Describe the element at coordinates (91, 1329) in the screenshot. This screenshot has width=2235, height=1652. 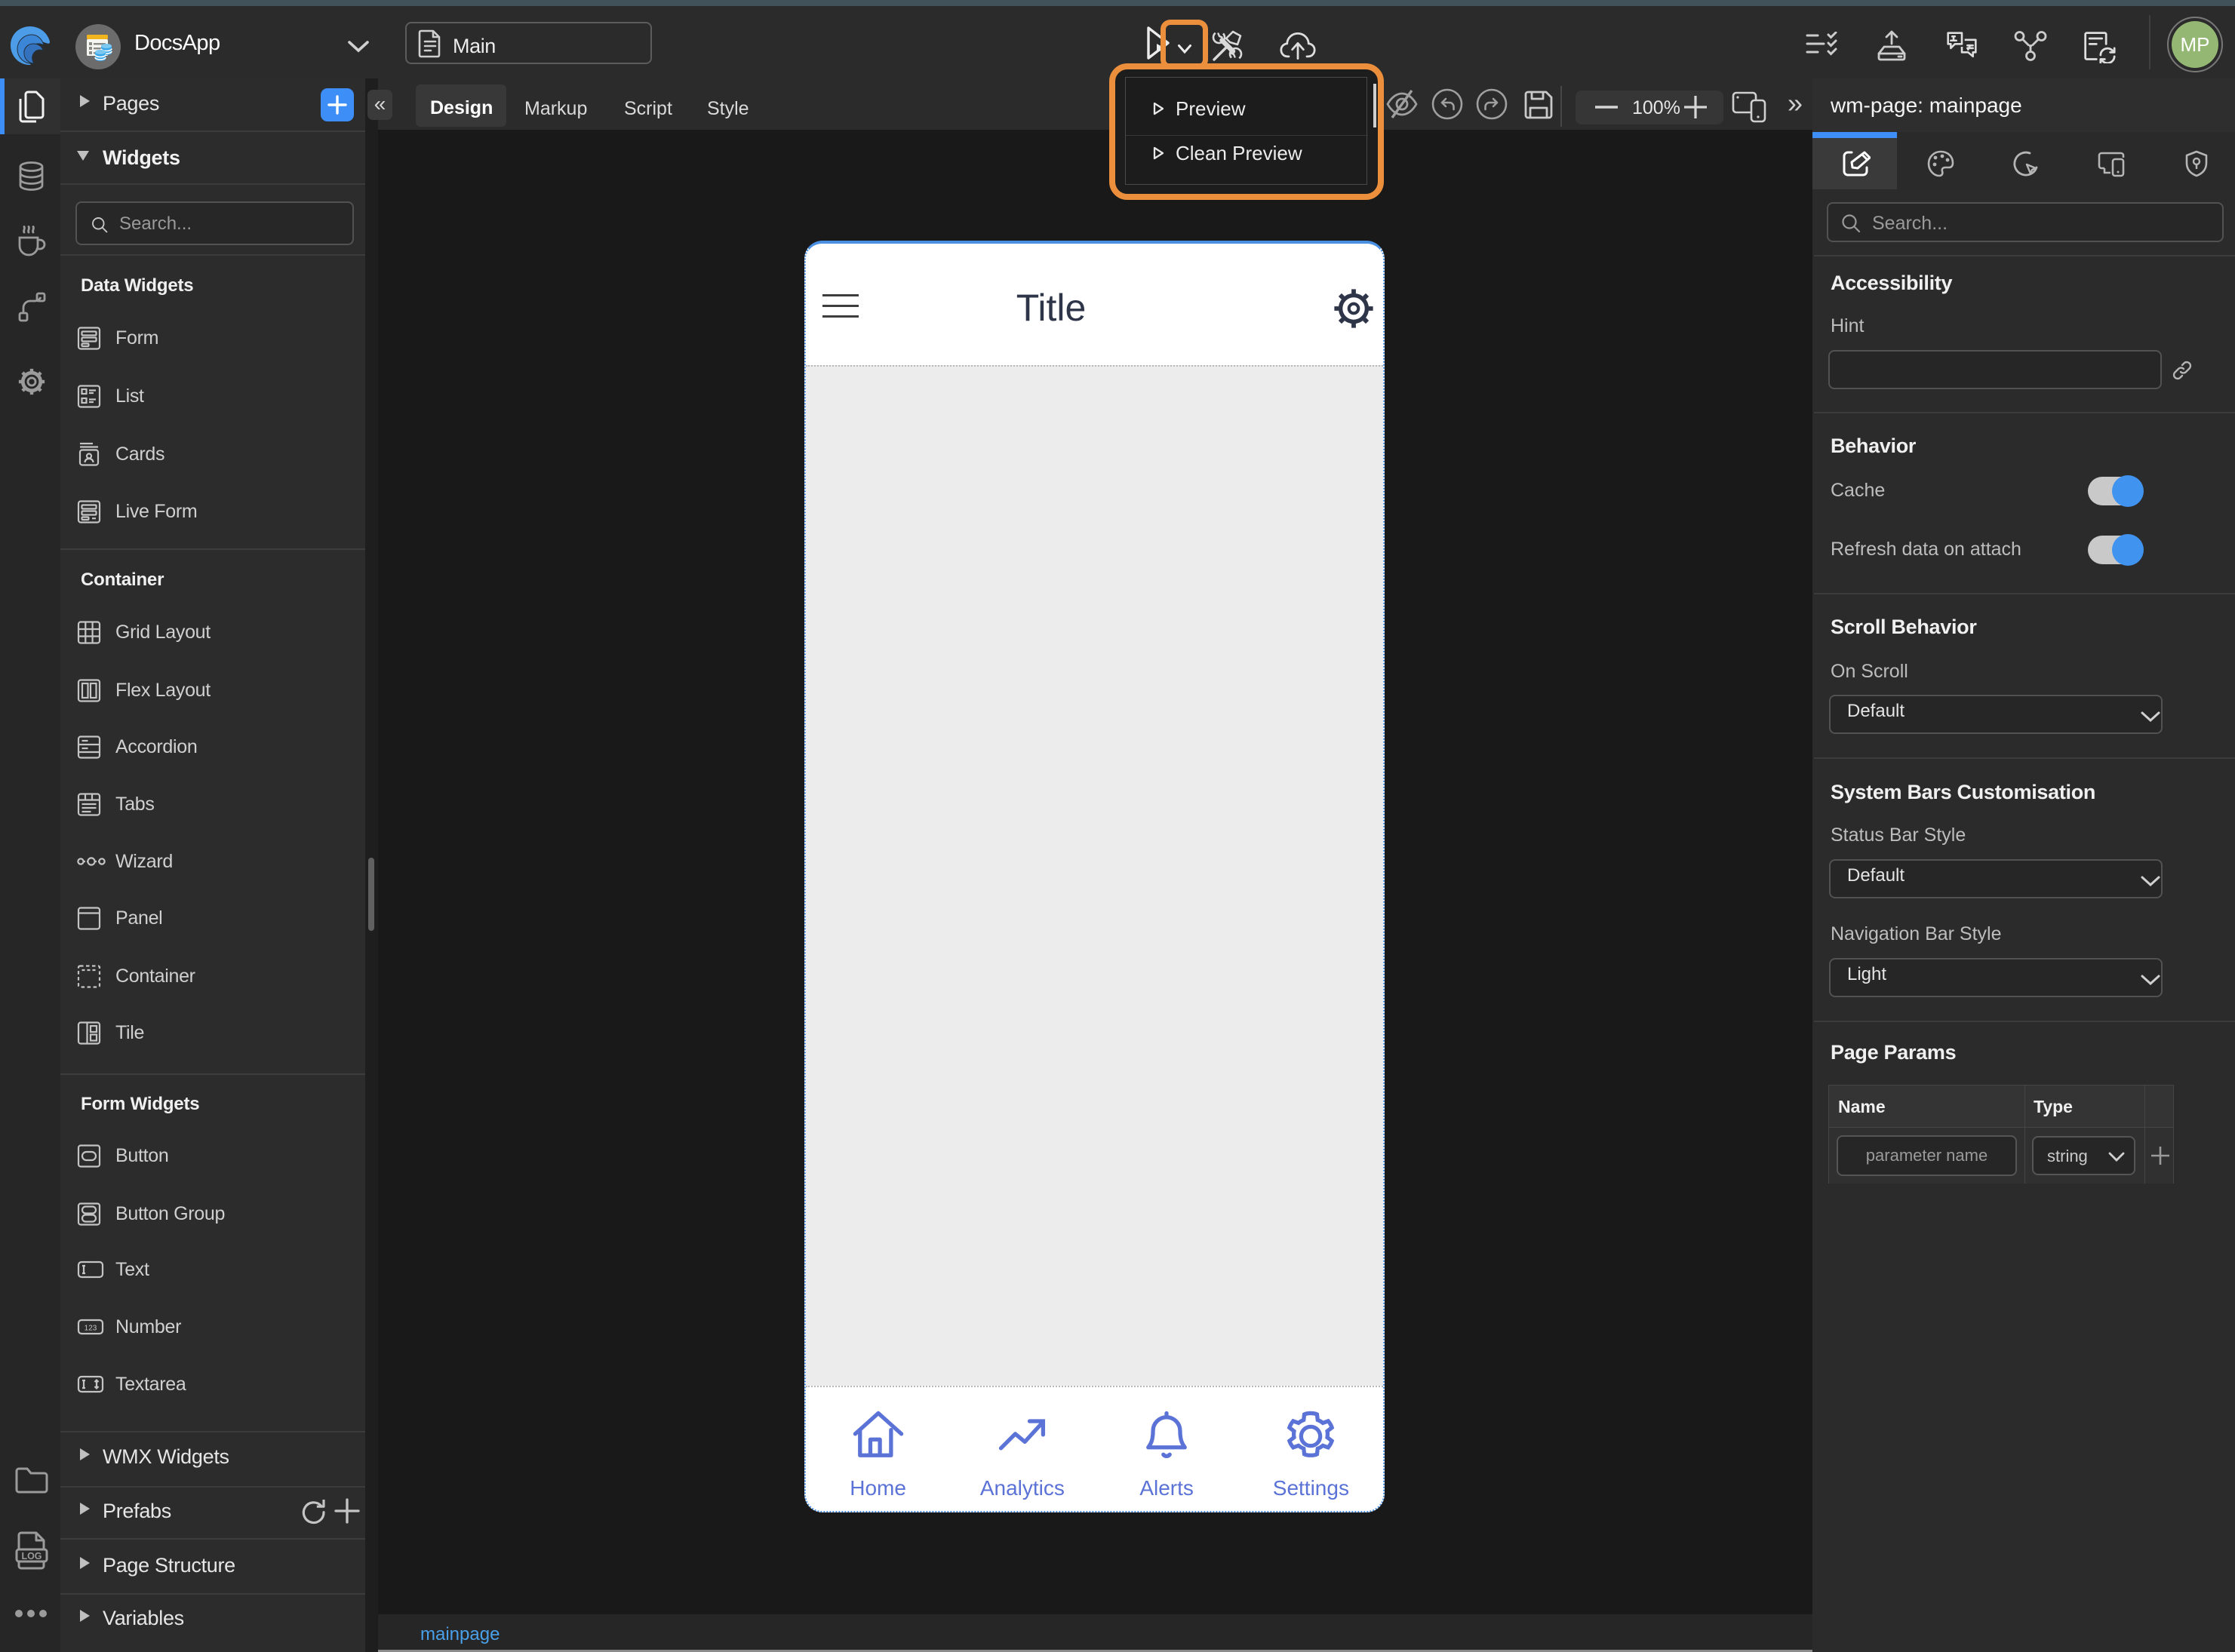
I see `svg-text: 123` at that location.